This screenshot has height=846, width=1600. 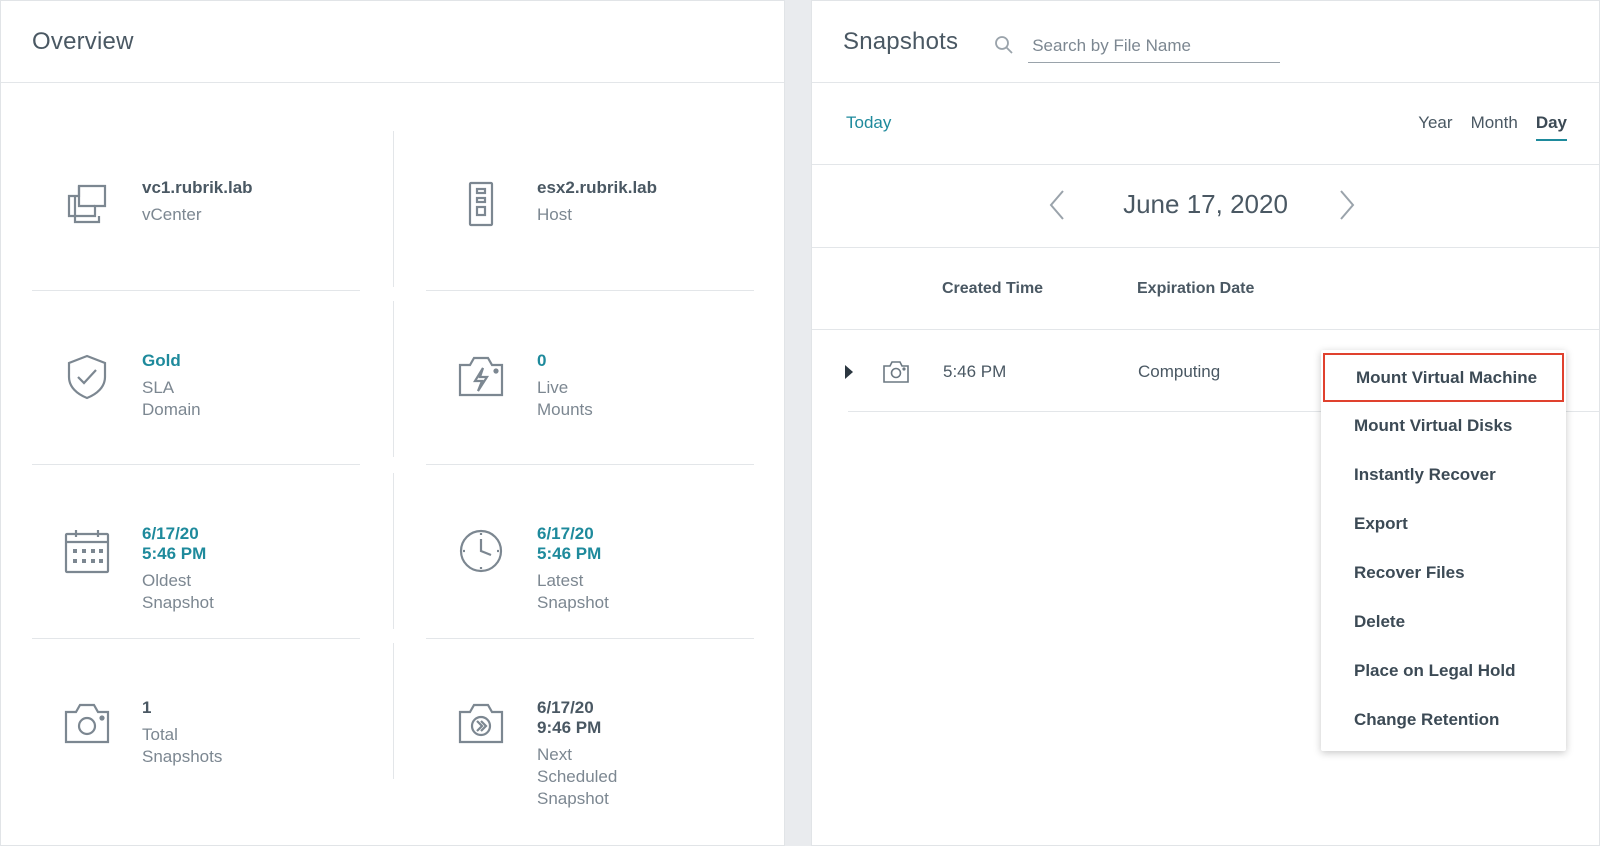 I want to click on snapshots-header: Snapshots, so click(x=1205, y=42).